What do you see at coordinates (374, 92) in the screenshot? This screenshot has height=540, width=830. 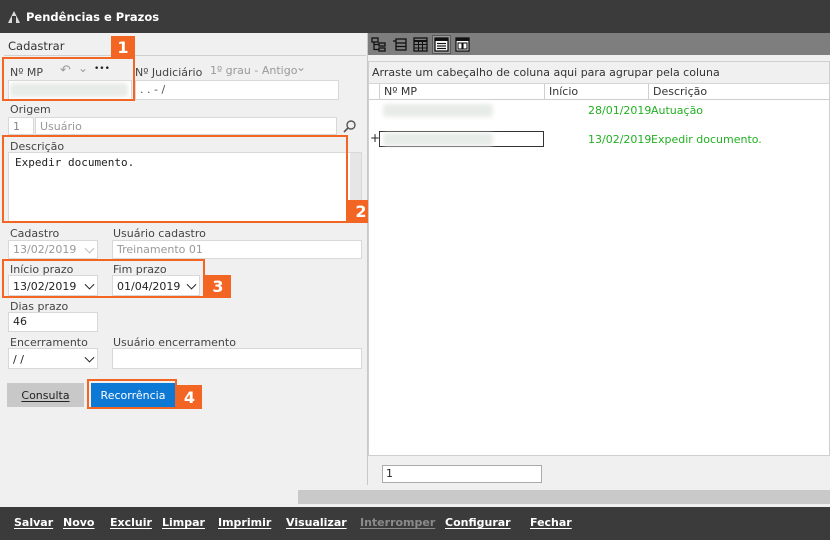 I see `grid-header-indicator` at bounding box center [374, 92].